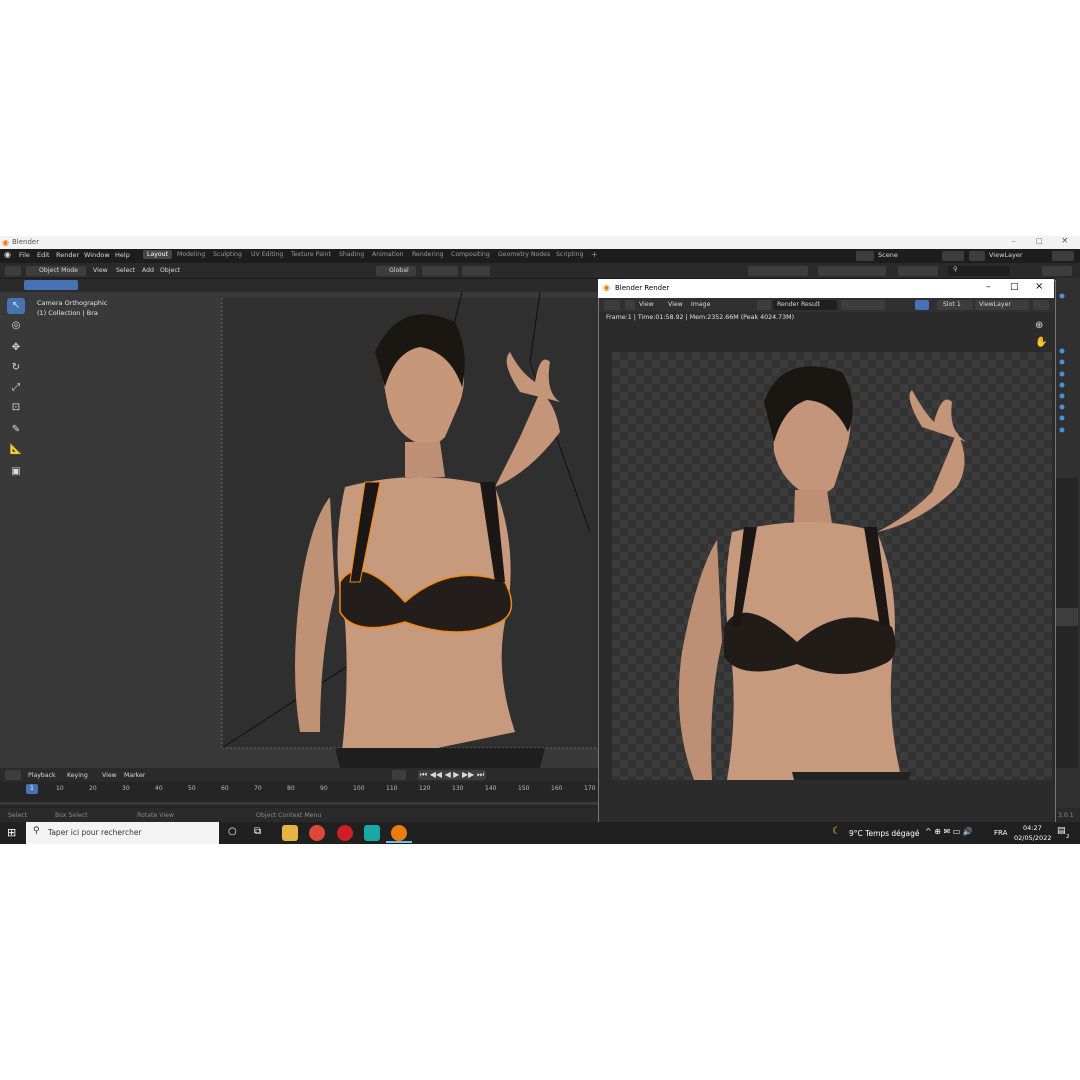 This screenshot has height=1080, width=1080. Describe the element at coordinates (918, 271) in the screenshot. I see `outliner-filter-icons` at that location.